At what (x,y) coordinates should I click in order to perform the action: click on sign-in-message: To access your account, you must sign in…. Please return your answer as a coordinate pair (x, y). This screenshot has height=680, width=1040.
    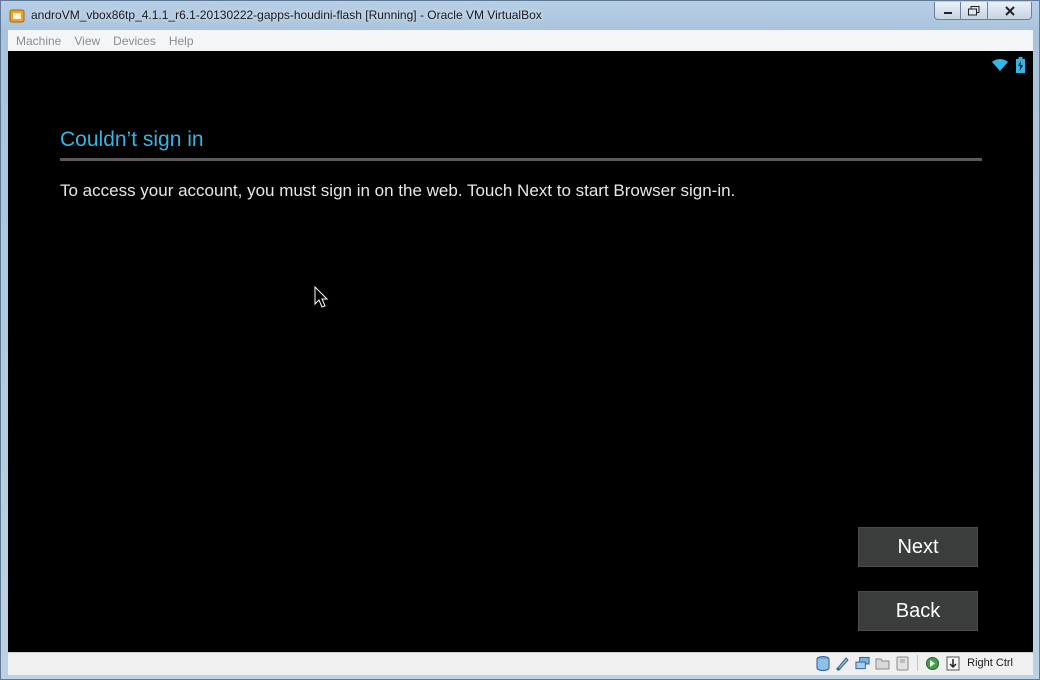
    Looking at the image, I should click on (398, 190).